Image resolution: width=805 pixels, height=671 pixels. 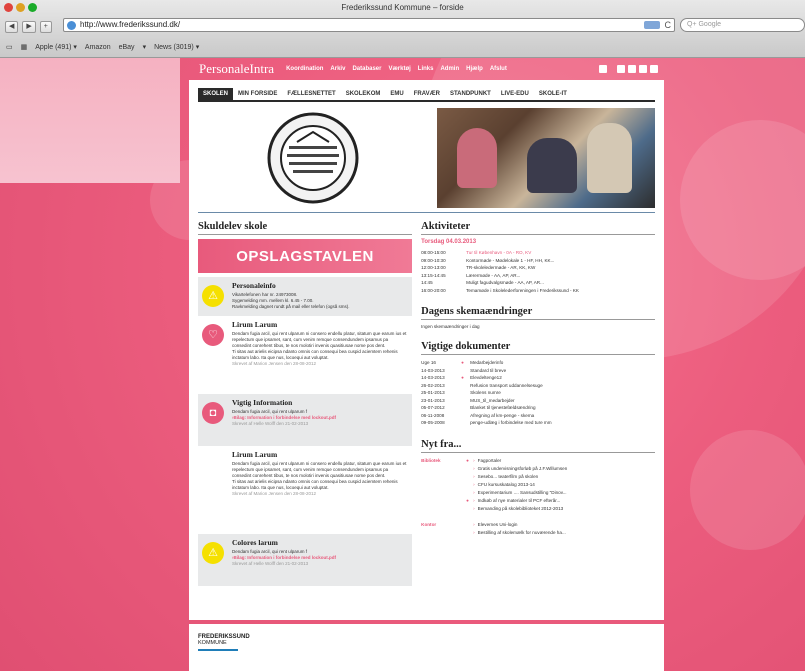 I want to click on share-icon, so click(x=632, y=69).